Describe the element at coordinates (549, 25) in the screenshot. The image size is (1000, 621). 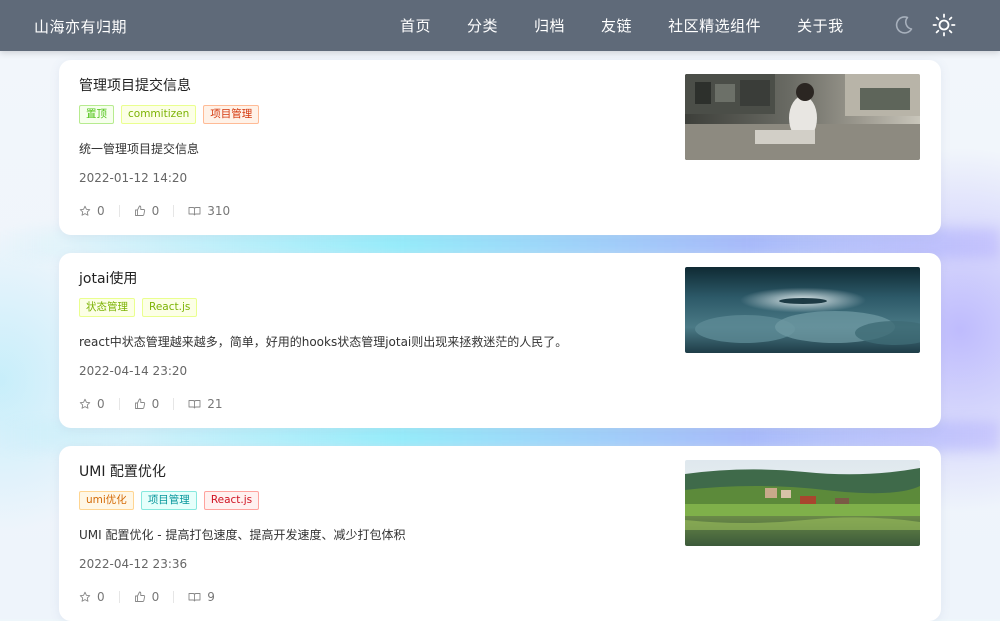
I see `nav-archive: 归档` at that location.